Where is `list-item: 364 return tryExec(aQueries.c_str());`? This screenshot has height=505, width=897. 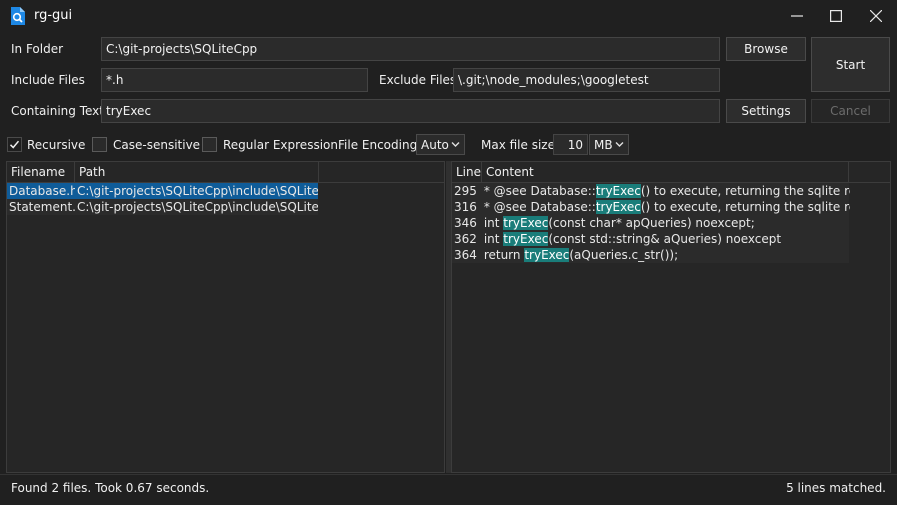
list-item: 364 return tryExec(aQueries.c_str()); is located at coordinates (650, 255).